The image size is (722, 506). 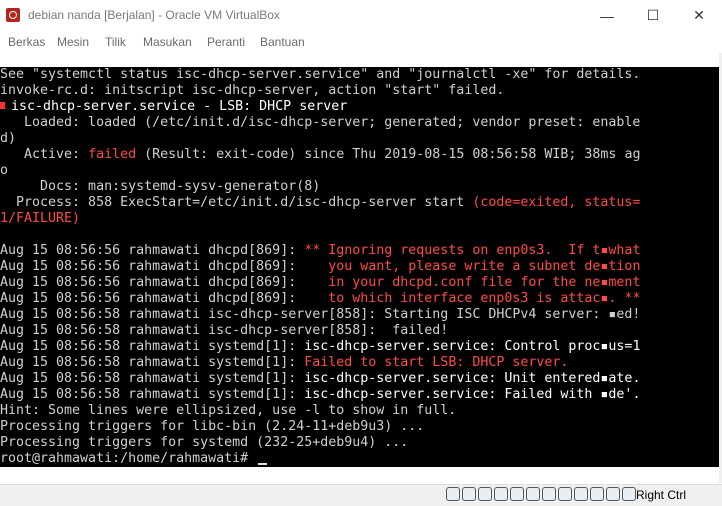 I want to click on shared-folder-icon, so click(x=533, y=494).